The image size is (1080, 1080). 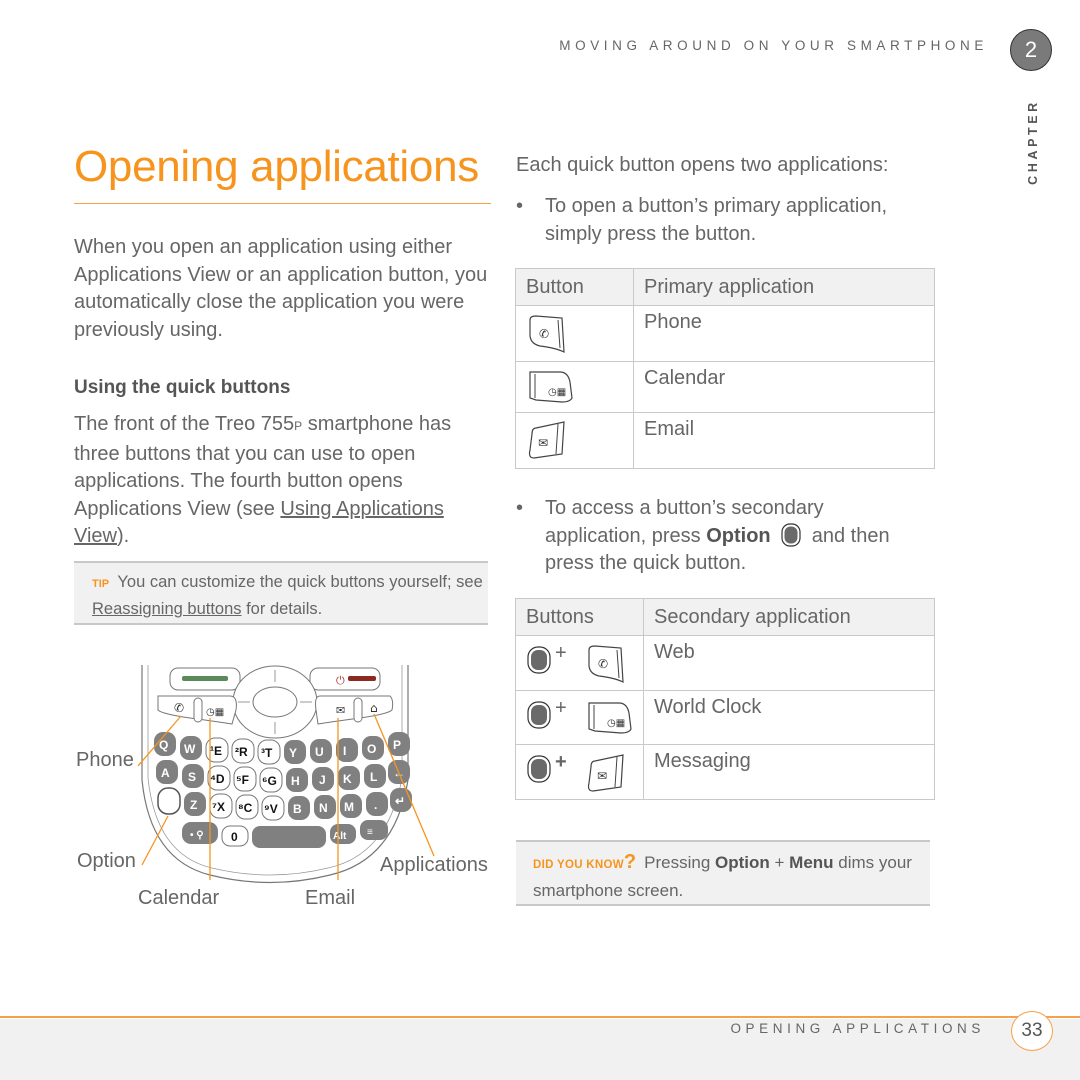 What do you see at coordinates (165, 773) in the screenshot?
I see `svg-text: A` at bounding box center [165, 773].